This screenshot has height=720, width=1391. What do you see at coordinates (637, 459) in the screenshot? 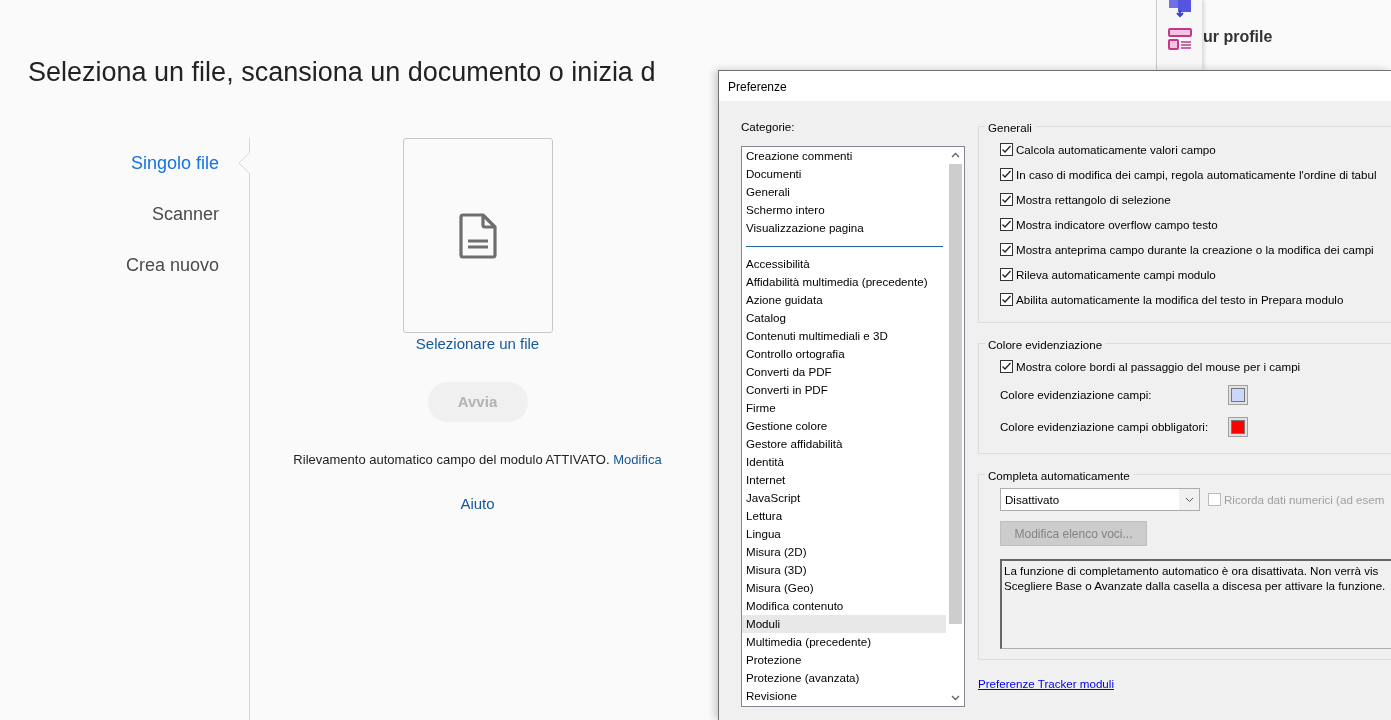
I see `modify-link: Modifica` at bounding box center [637, 459].